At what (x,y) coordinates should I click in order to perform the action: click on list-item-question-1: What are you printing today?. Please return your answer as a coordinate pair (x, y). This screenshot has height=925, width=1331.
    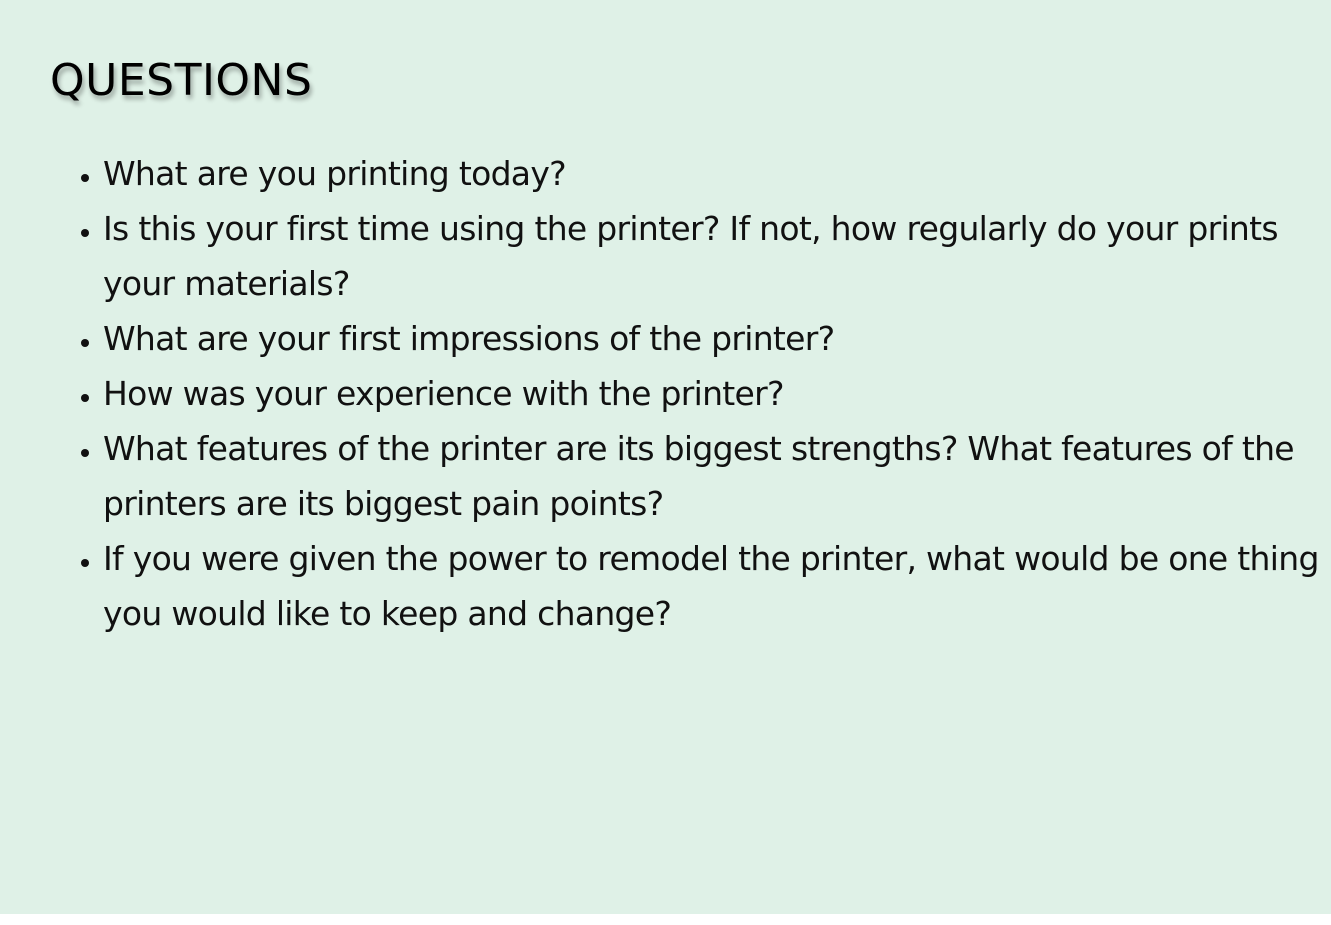
    Looking at the image, I should click on (717, 173).